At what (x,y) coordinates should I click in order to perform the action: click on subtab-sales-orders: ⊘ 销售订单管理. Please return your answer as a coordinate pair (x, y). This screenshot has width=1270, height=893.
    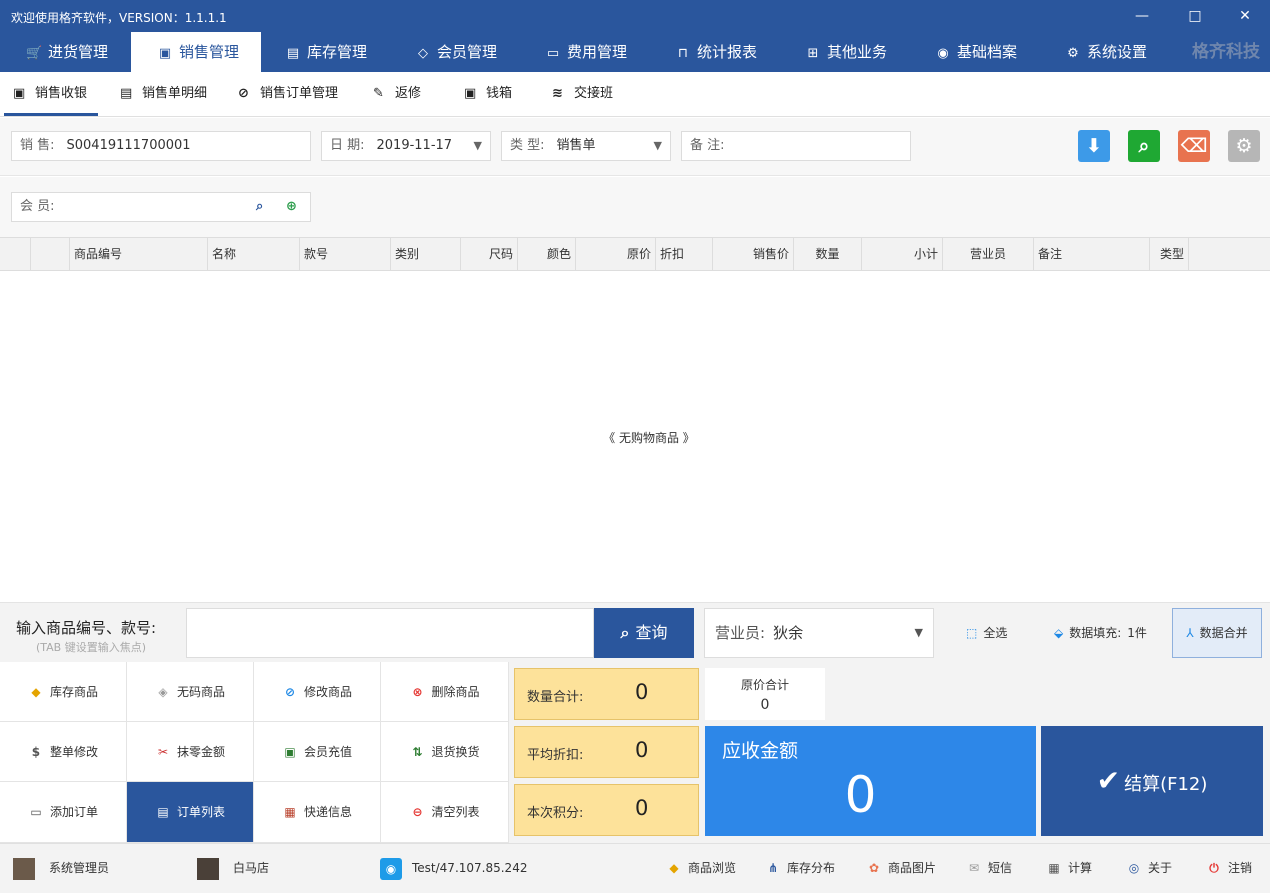
    Looking at the image, I should click on (288, 94).